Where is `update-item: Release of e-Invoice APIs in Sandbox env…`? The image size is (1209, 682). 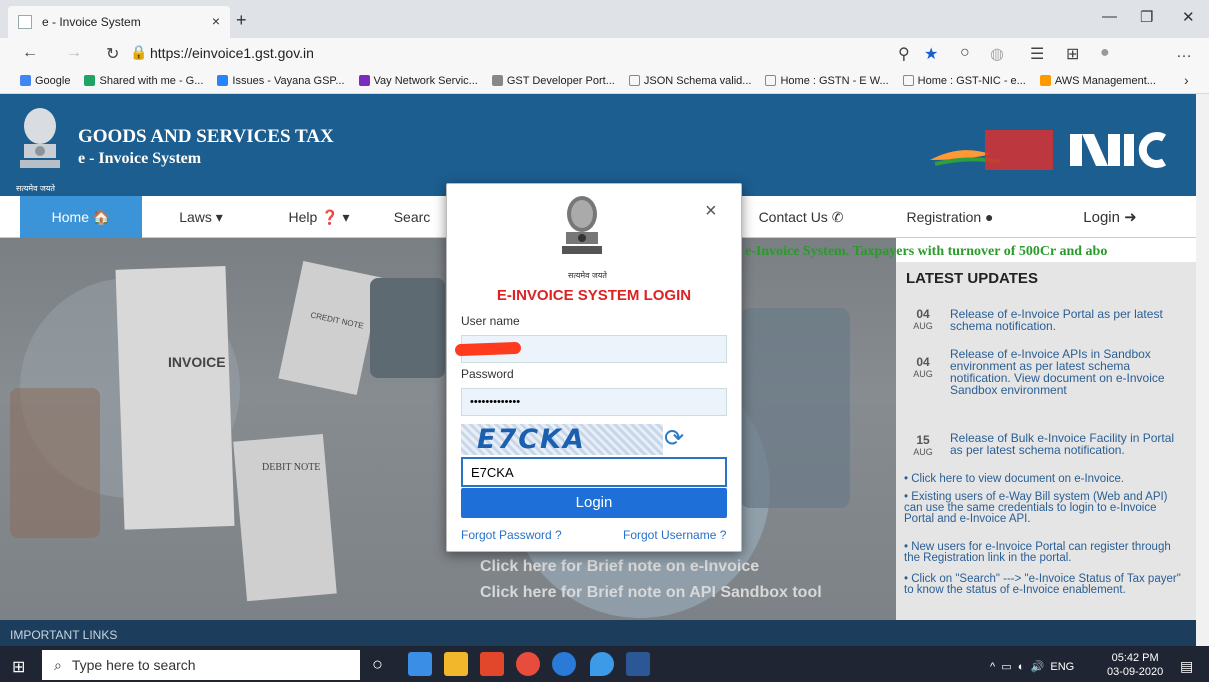 update-item: Release of e-Invoice APIs in Sandbox env… is located at coordinates (1068, 372).